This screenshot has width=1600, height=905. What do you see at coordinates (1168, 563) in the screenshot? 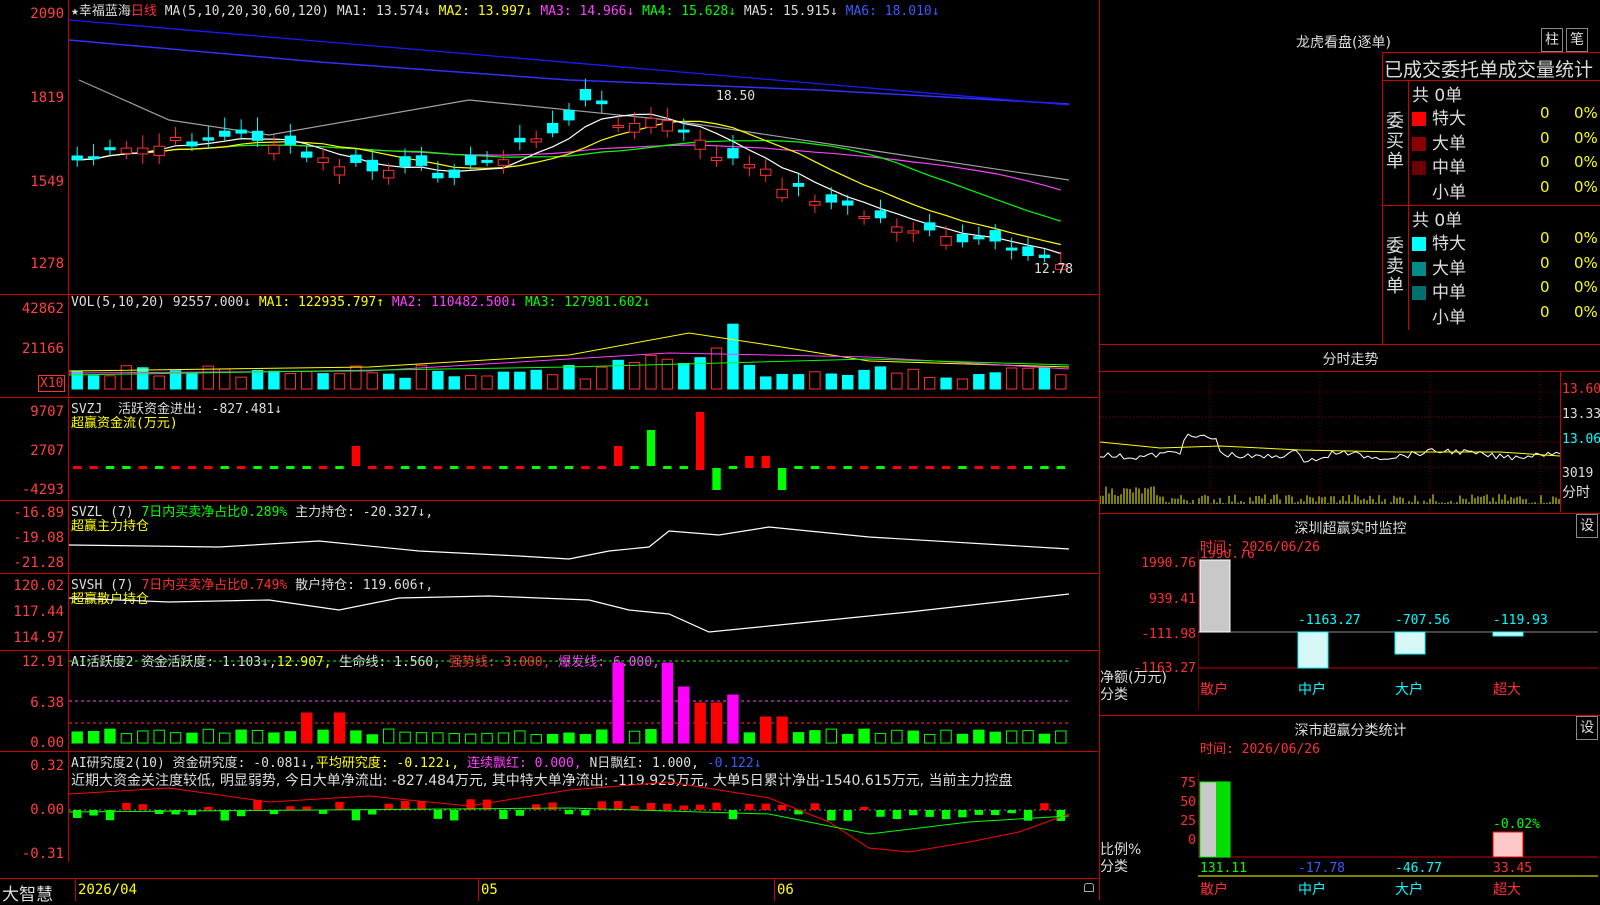
I see `monitor-y-label: 1990.76` at bounding box center [1168, 563].